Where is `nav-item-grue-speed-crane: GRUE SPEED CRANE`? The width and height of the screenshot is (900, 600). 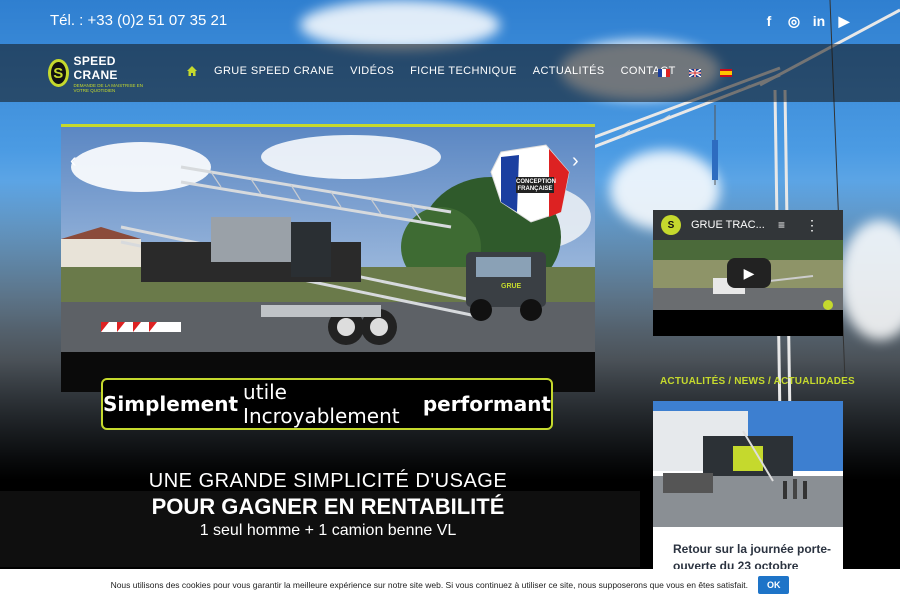 nav-item-grue-speed-crane: GRUE SPEED CRANE is located at coordinates (274, 71).